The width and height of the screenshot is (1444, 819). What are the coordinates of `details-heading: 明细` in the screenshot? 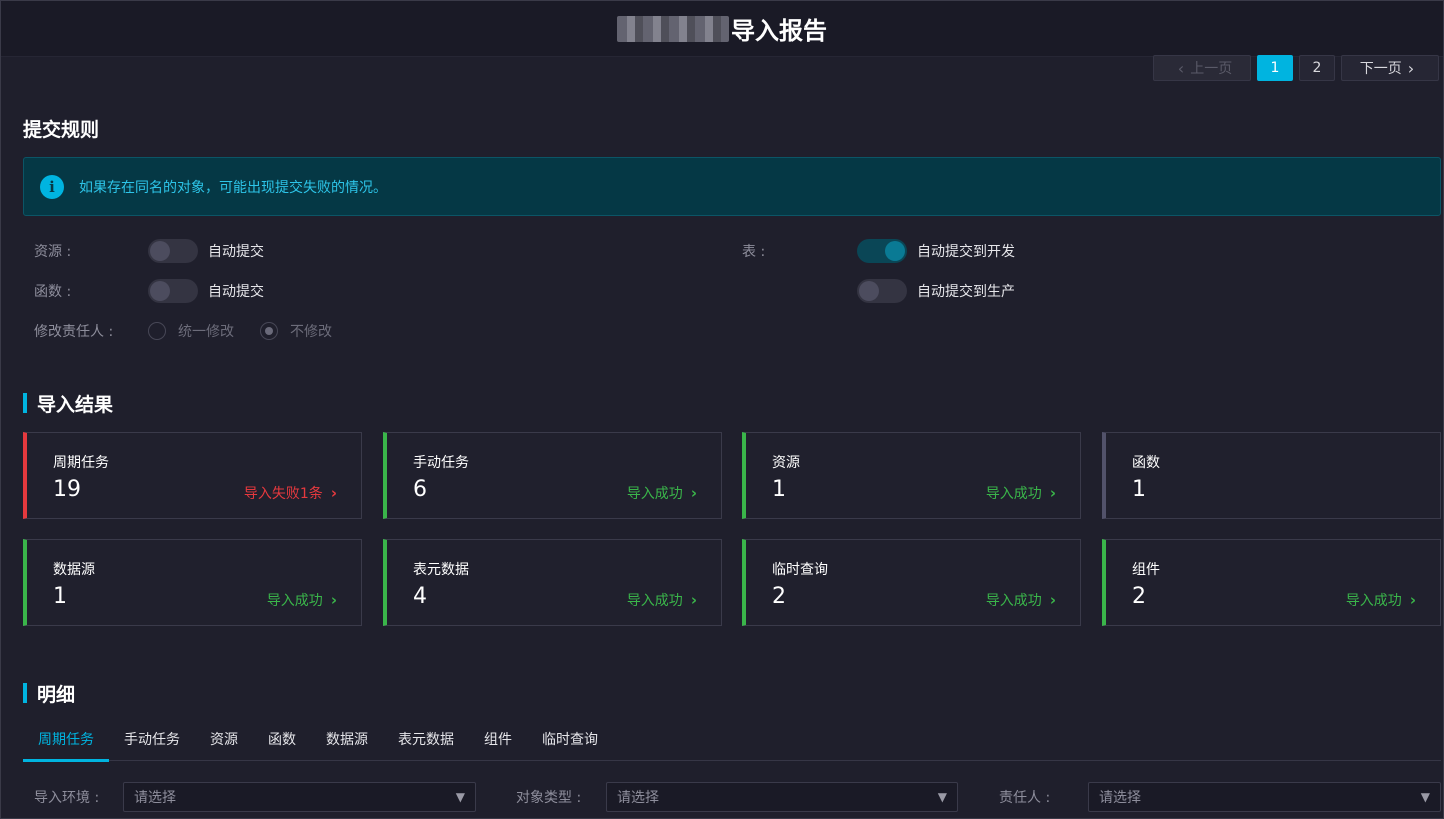 It's located at (49, 693).